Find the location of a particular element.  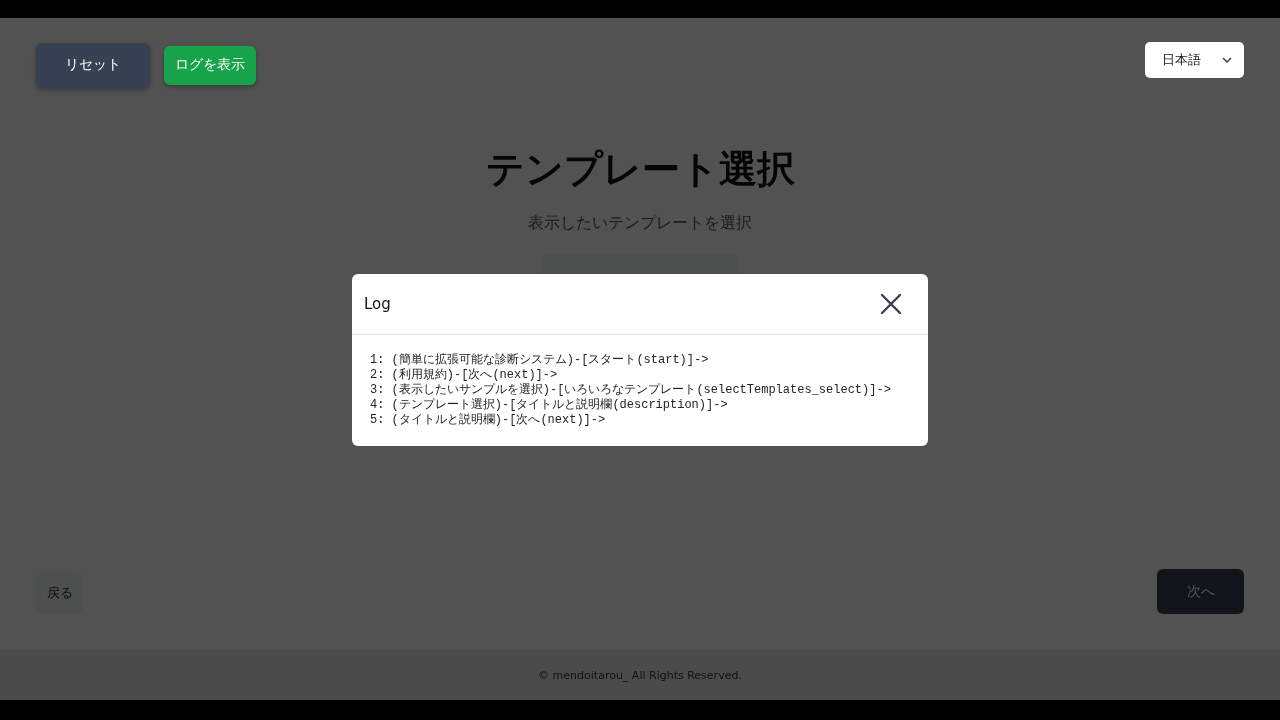

back-button: 戻る is located at coordinates (59, 593).